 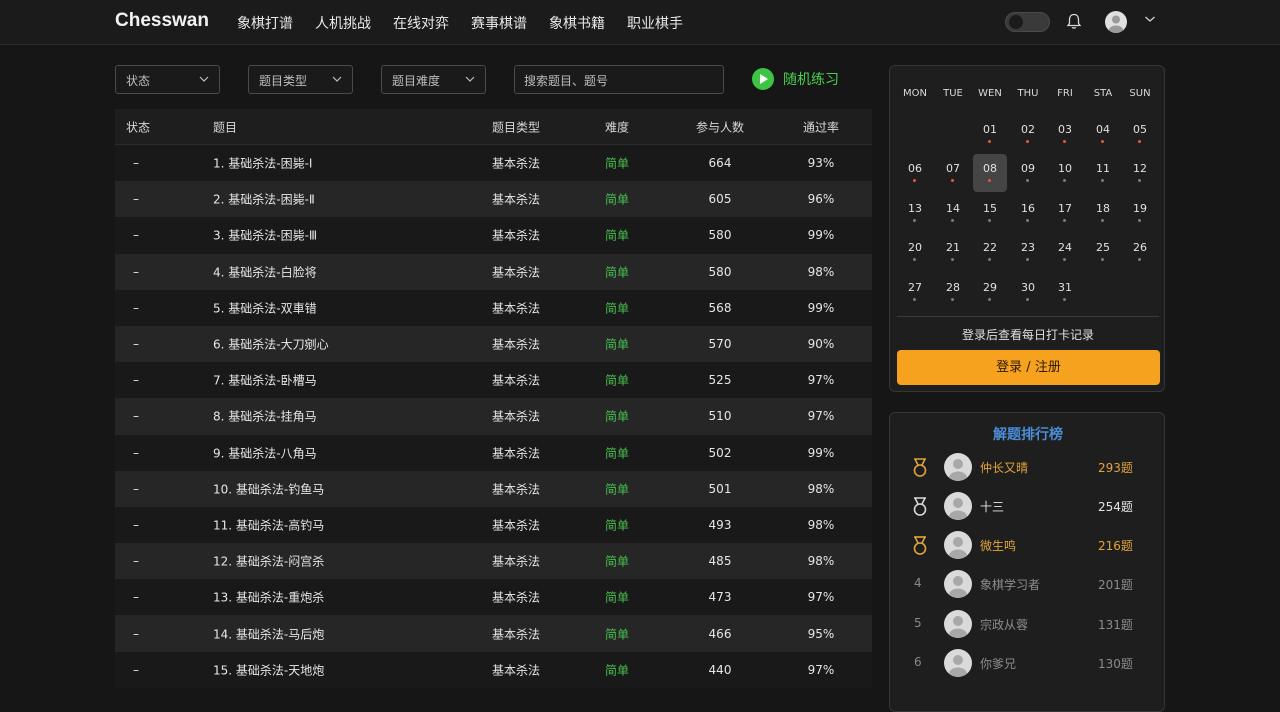 I want to click on row-title: 4. 基础杀法-白脸将, so click(x=265, y=271).